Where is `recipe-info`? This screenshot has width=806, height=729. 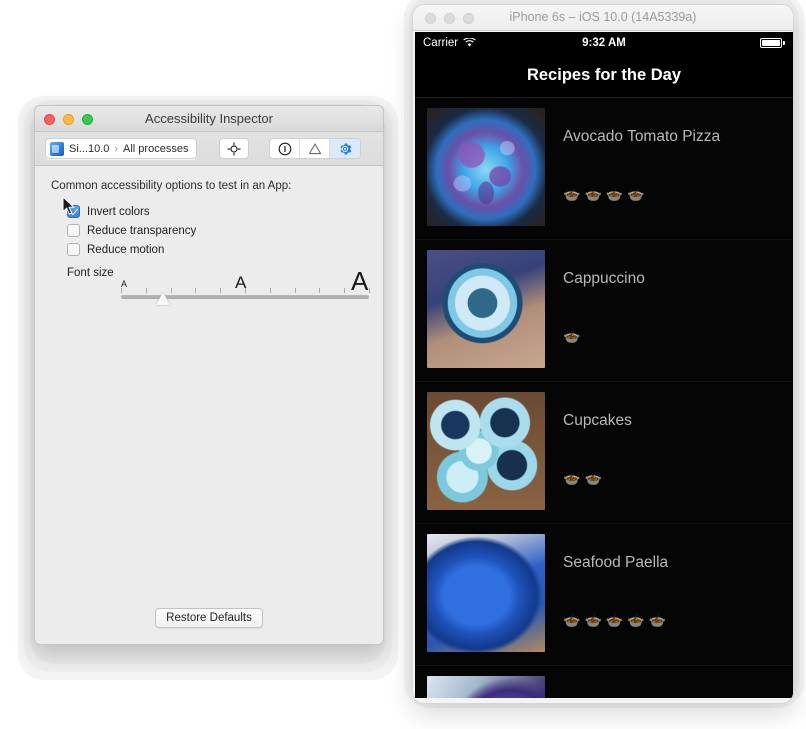 recipe-info is located at coordinates (669, 687).